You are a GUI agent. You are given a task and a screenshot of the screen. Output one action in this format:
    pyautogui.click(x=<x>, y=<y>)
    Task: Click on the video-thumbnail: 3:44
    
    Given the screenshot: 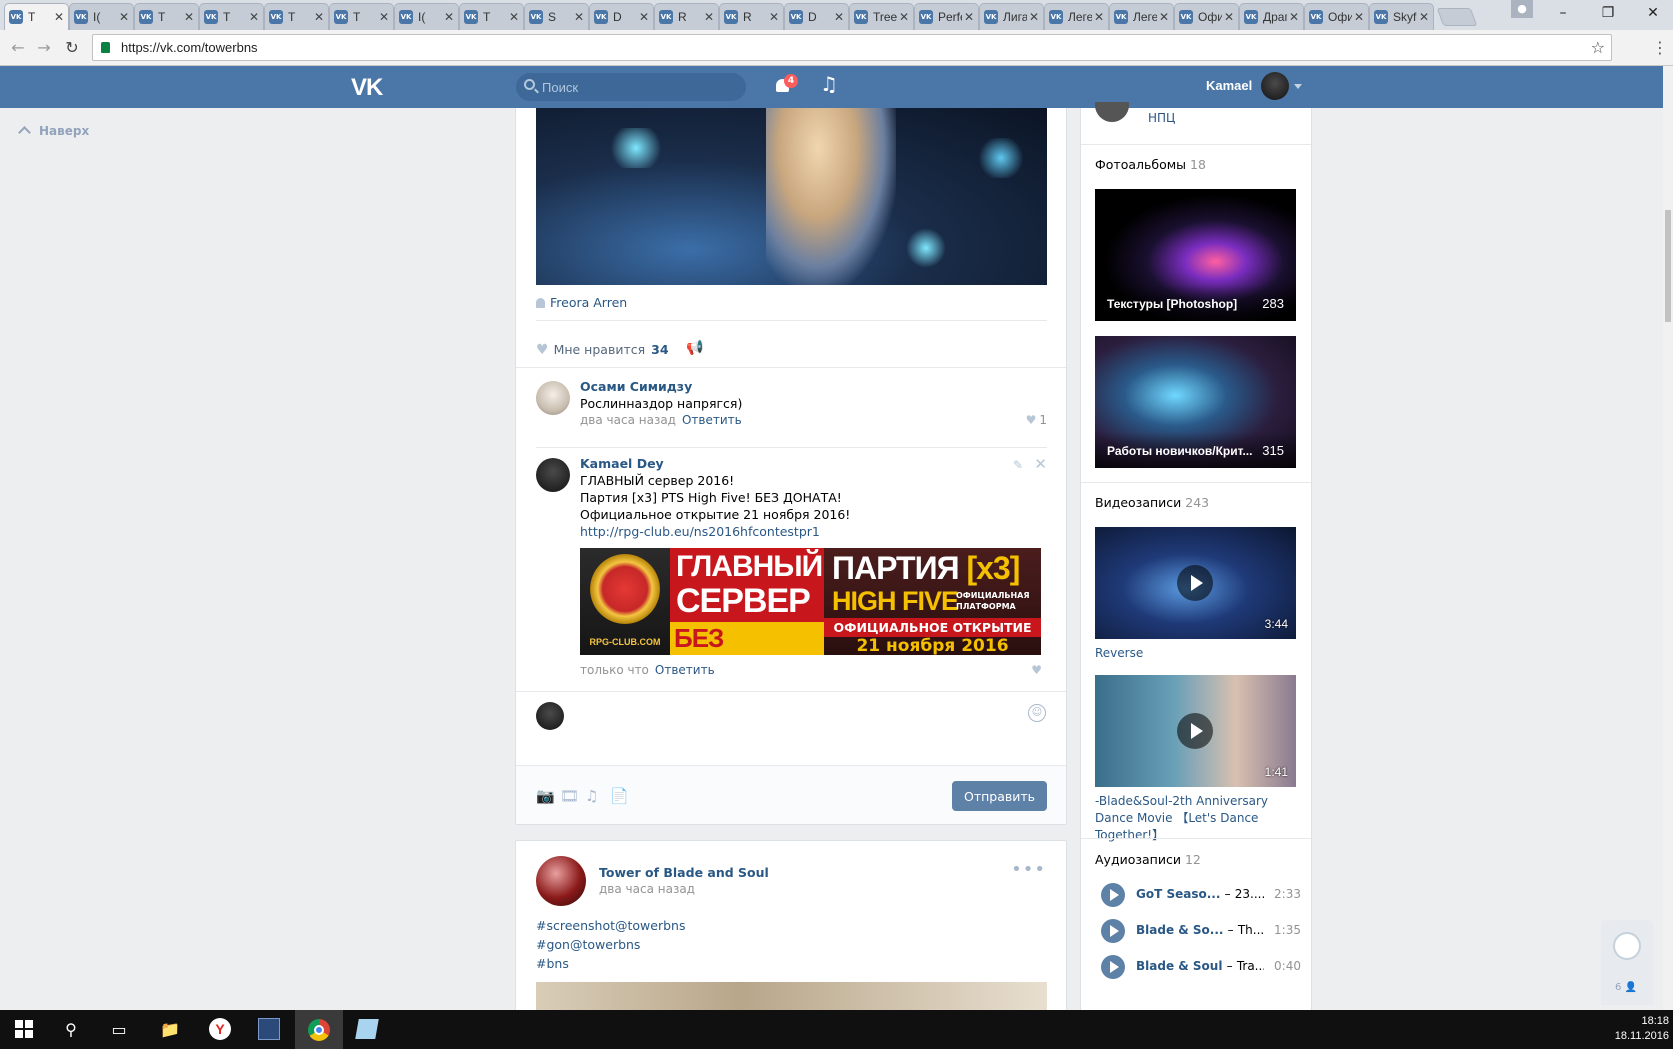 What is the action you would take?
    pyautogui.click(x=1195, y=583)
    